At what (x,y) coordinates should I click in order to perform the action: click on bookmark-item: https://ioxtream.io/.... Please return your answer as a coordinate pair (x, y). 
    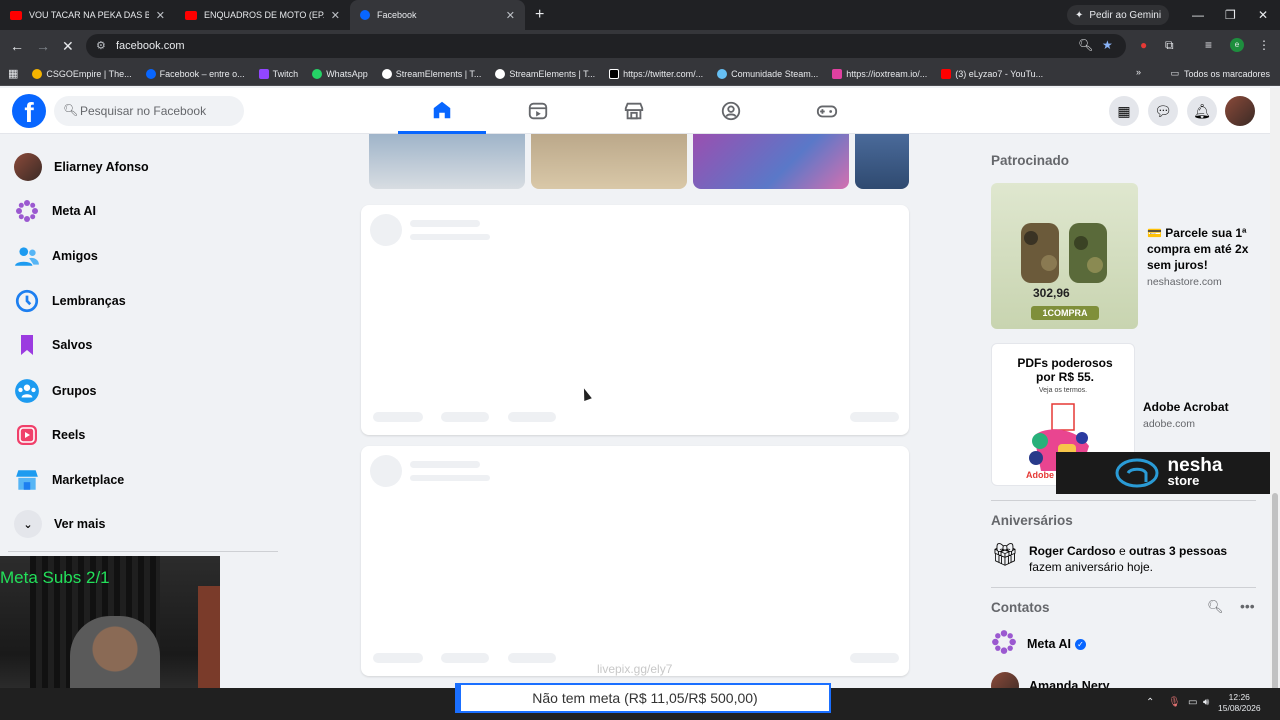
    Looking at the image, I should click on (879, 73).